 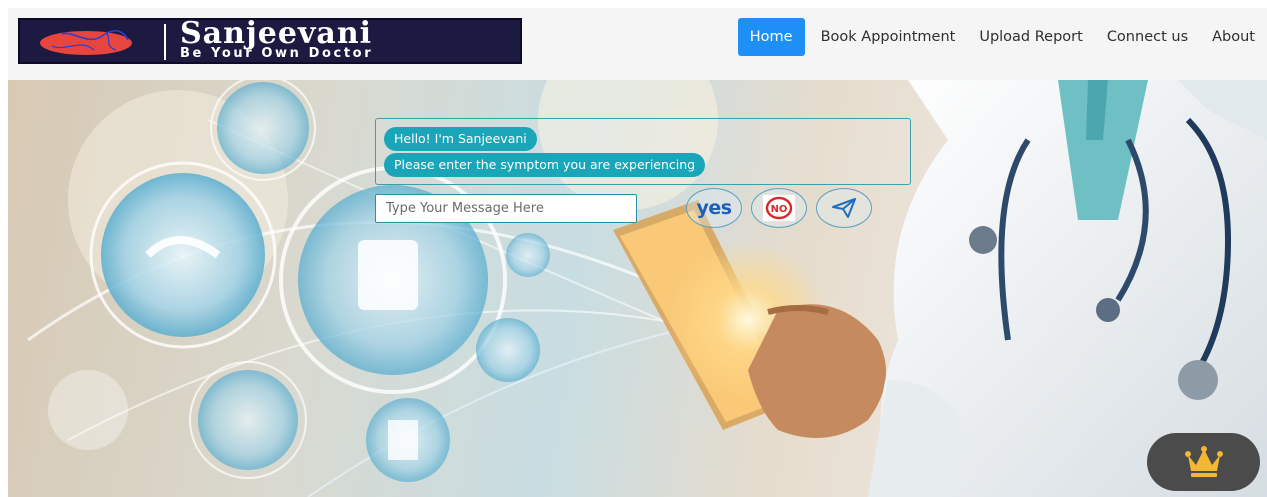 I want to click on kidney-logo-icon, so click(x=86, y=42).